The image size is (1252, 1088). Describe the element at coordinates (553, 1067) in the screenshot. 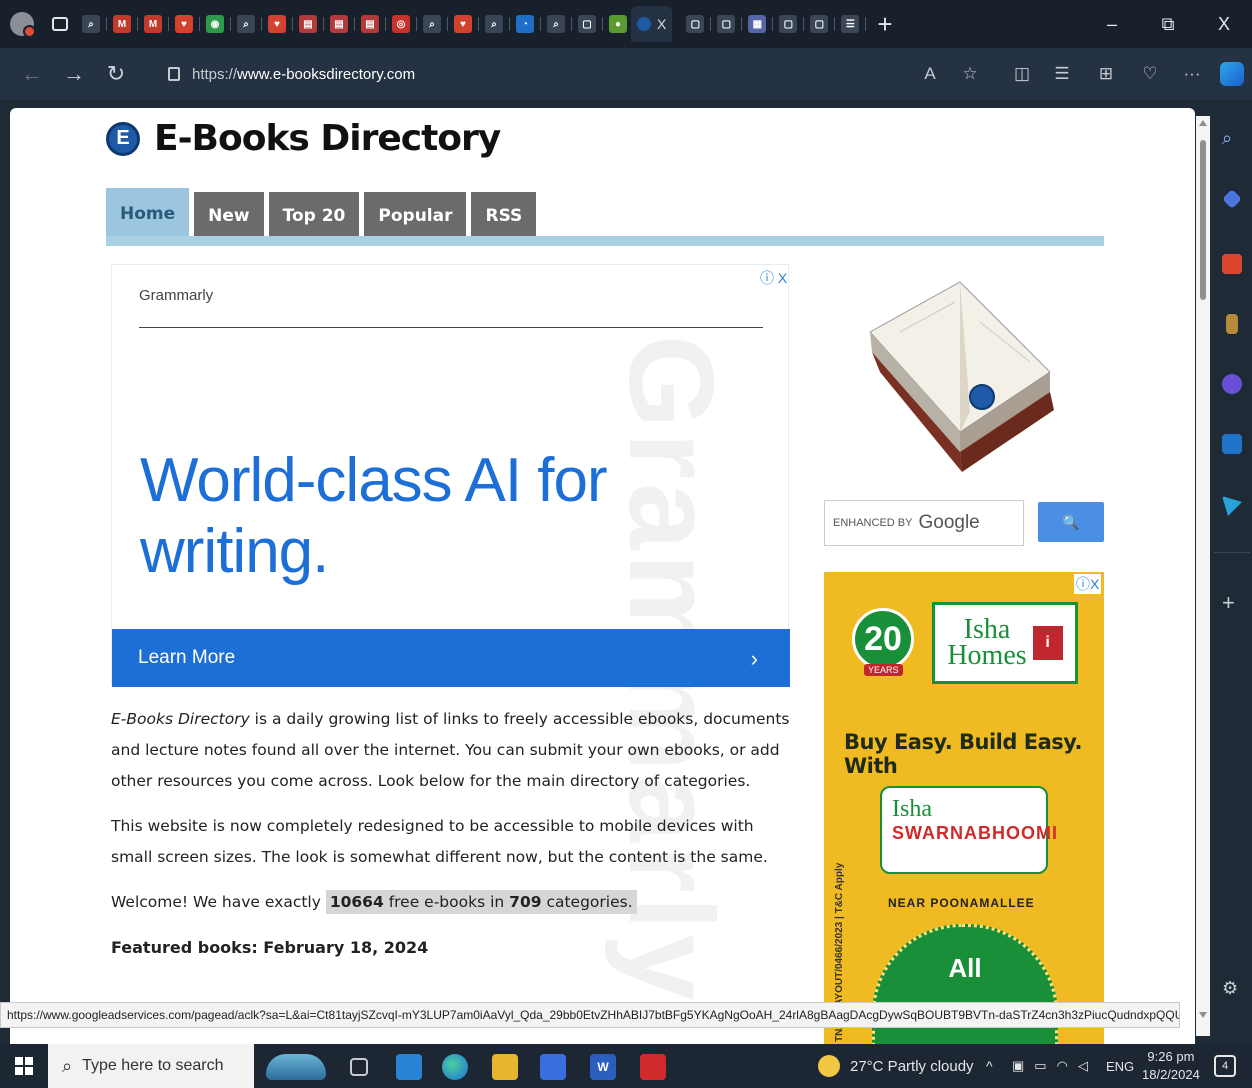

I see `store-icon` at that location.